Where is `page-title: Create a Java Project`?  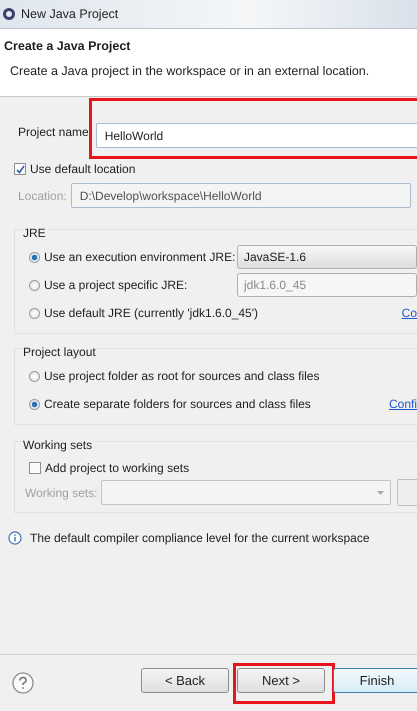
page-title: Create a Java Project is located at coordinates (68, 46).